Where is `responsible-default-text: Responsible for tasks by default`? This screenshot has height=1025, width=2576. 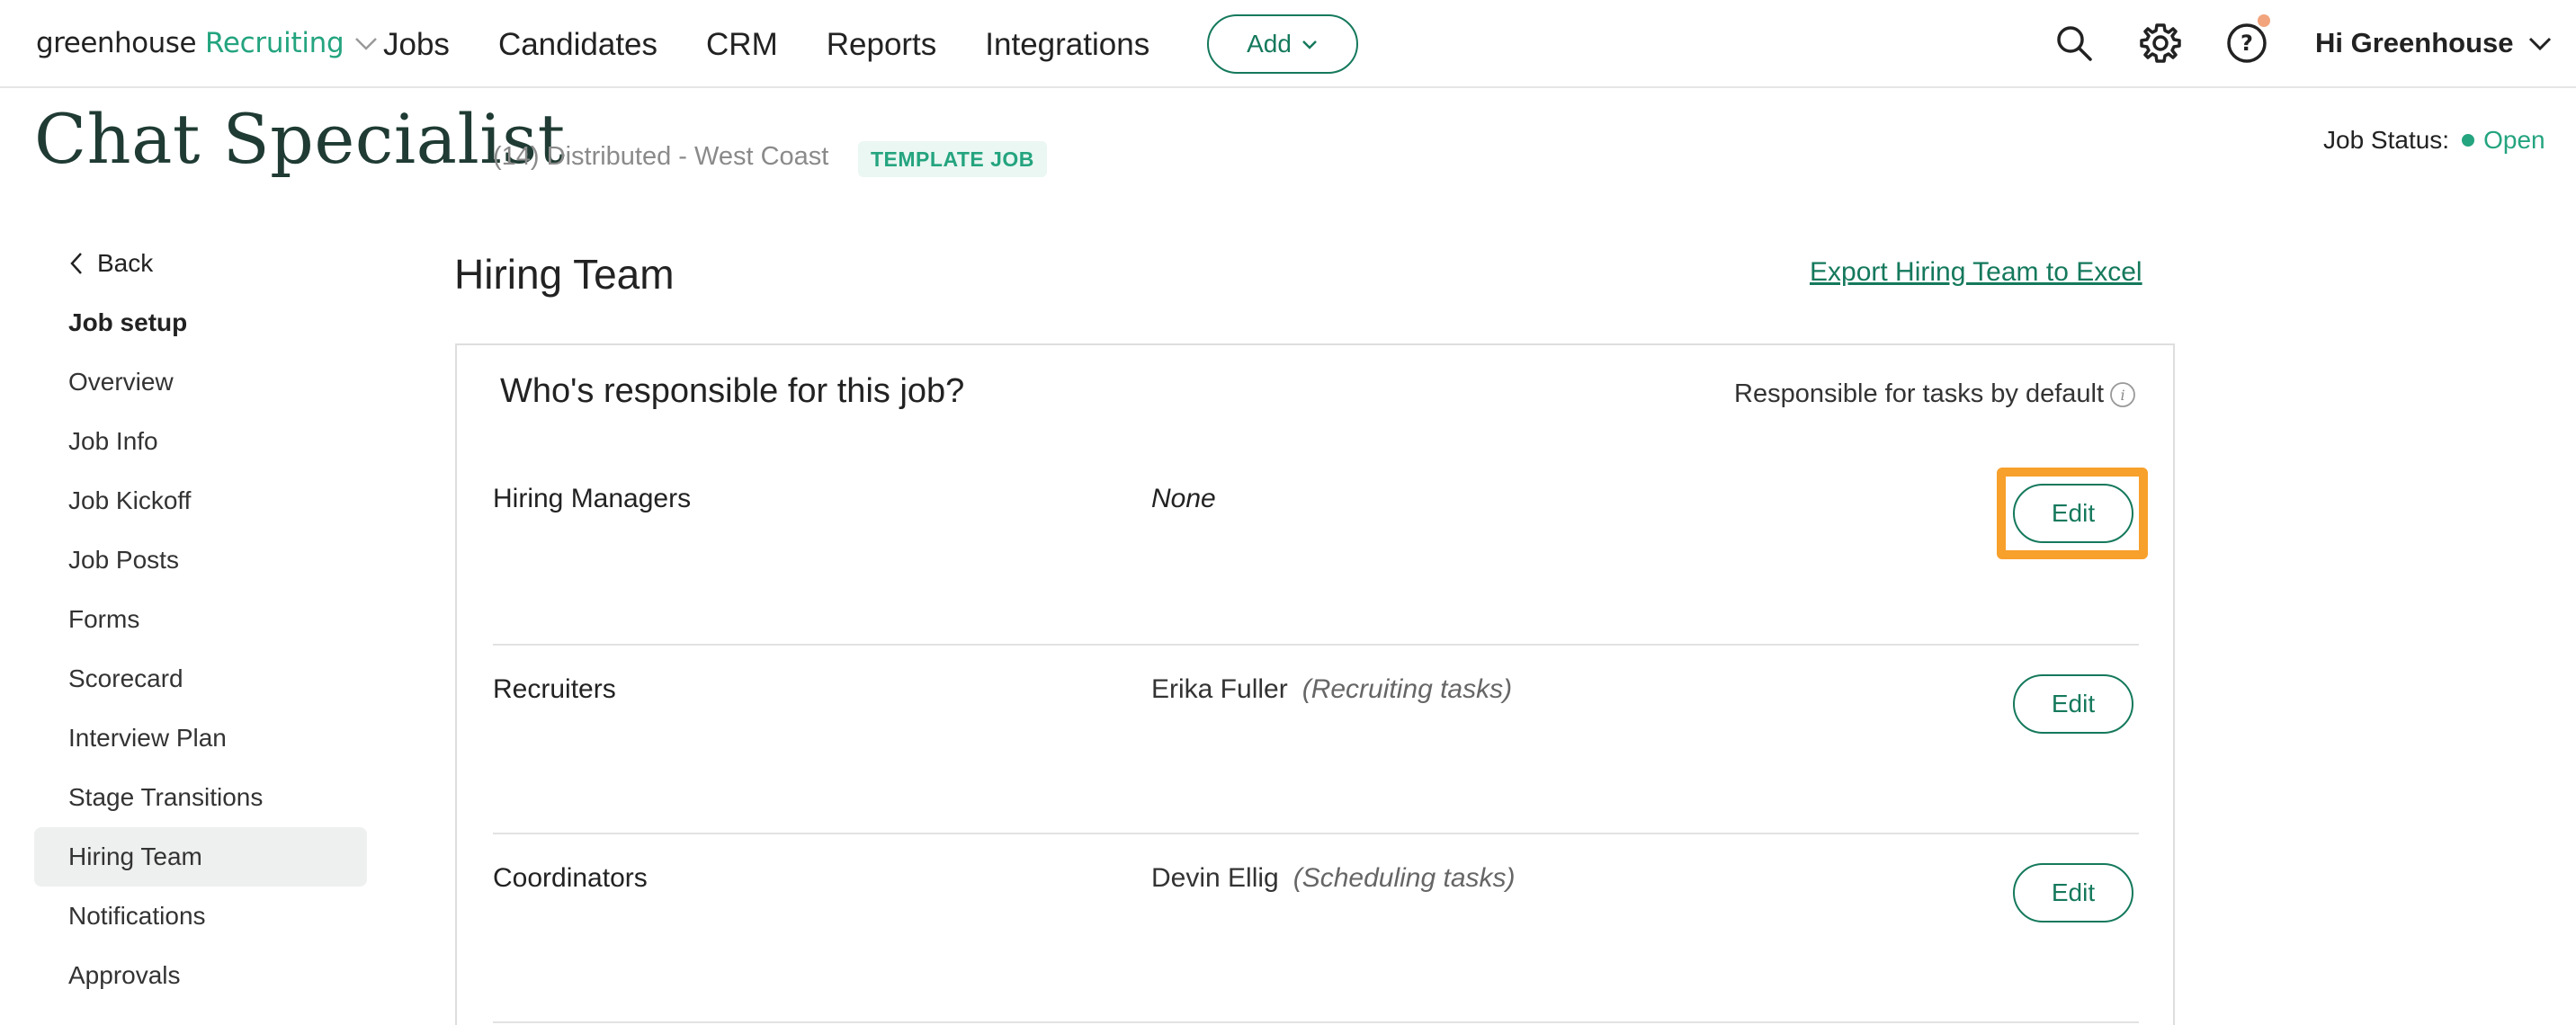
responsible-default-text: Responsible for tasks by default is located at coordinates (1919, 394).